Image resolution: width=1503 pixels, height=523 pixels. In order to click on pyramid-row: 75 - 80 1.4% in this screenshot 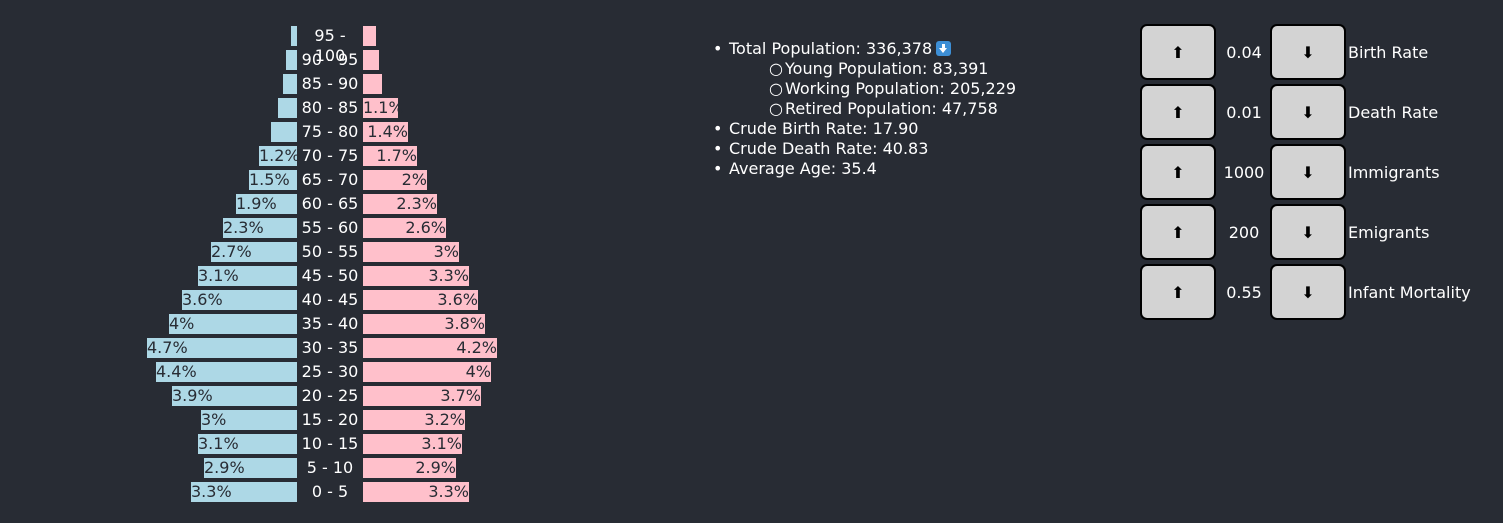, I will do `click(340, 132)`.